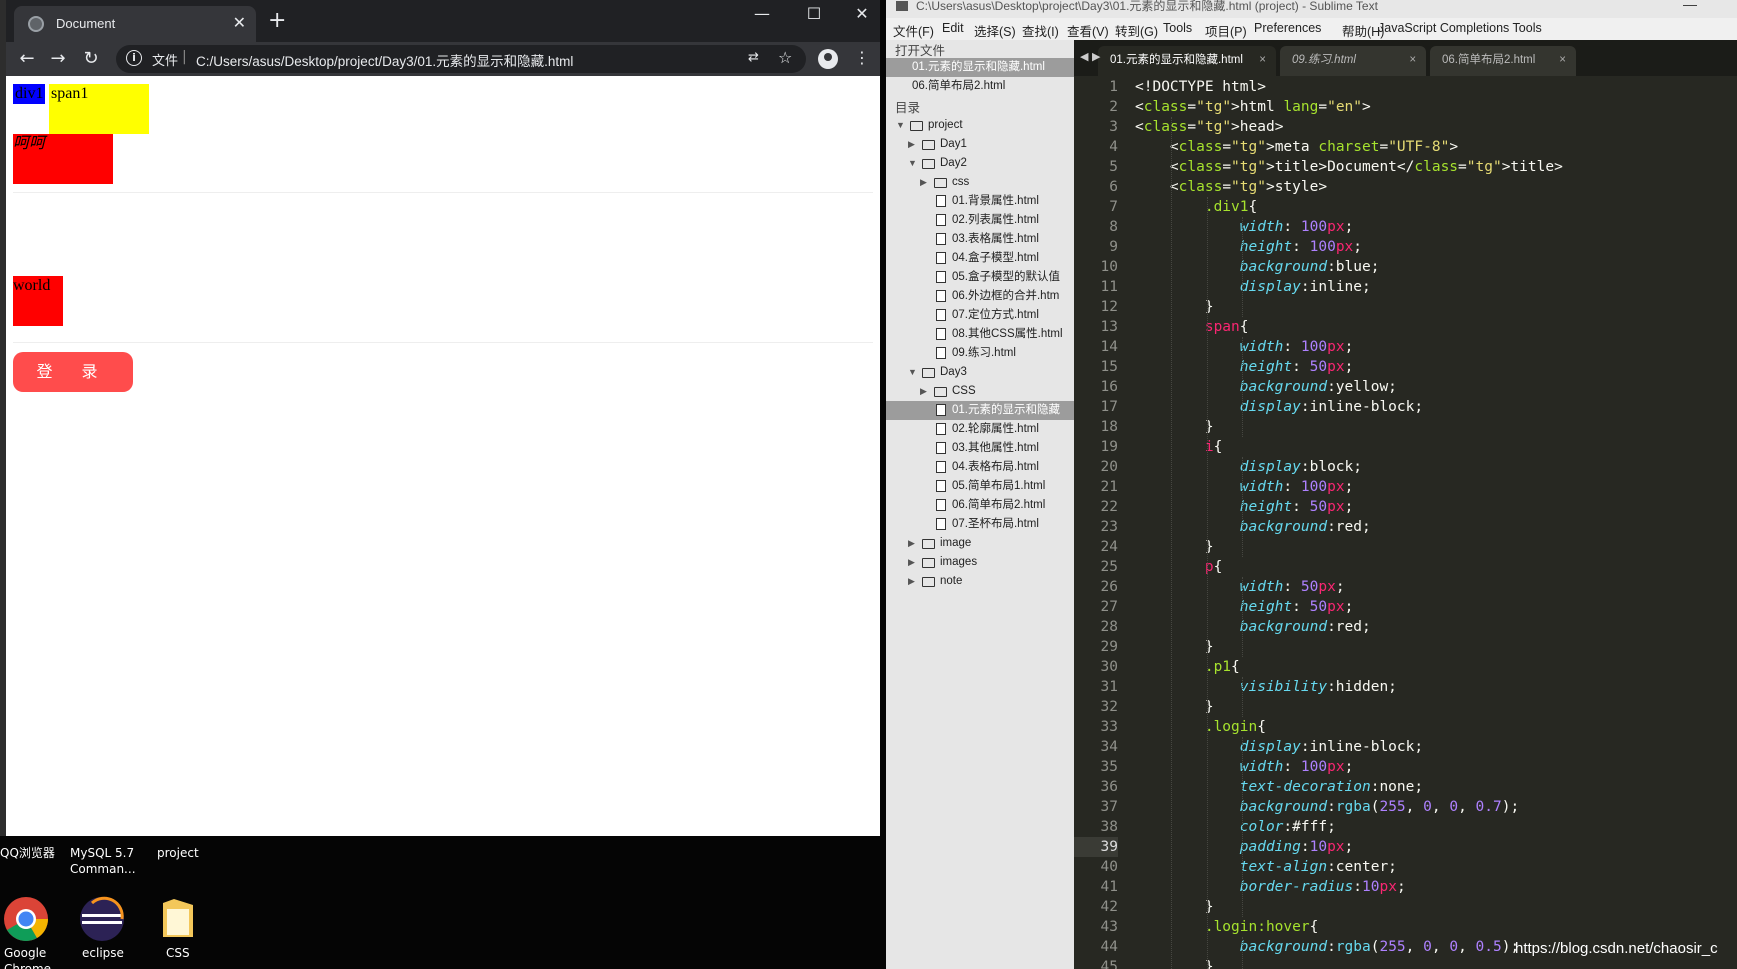  Describe the element at coordinates (73, 372) in the screenshot. I see `login-button: 登 录` at that location.